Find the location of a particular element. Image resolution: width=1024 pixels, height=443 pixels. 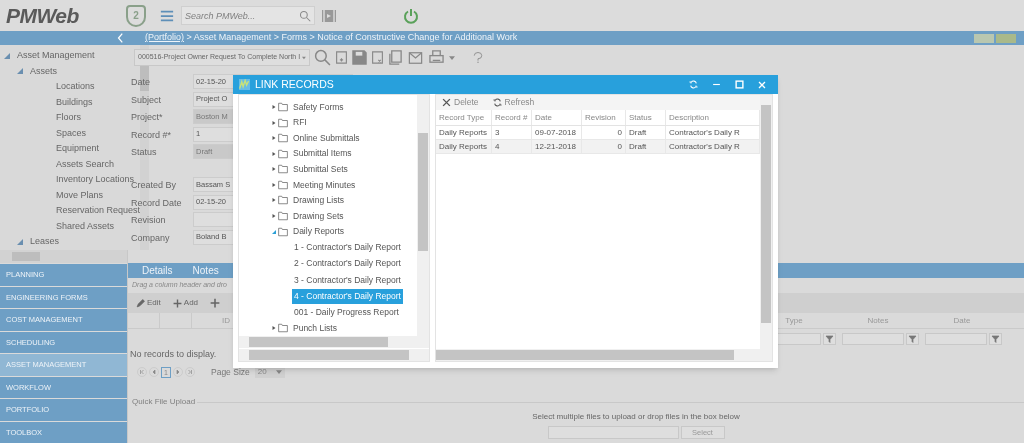

delete-button: Delete is located at coordinates (460, 102).